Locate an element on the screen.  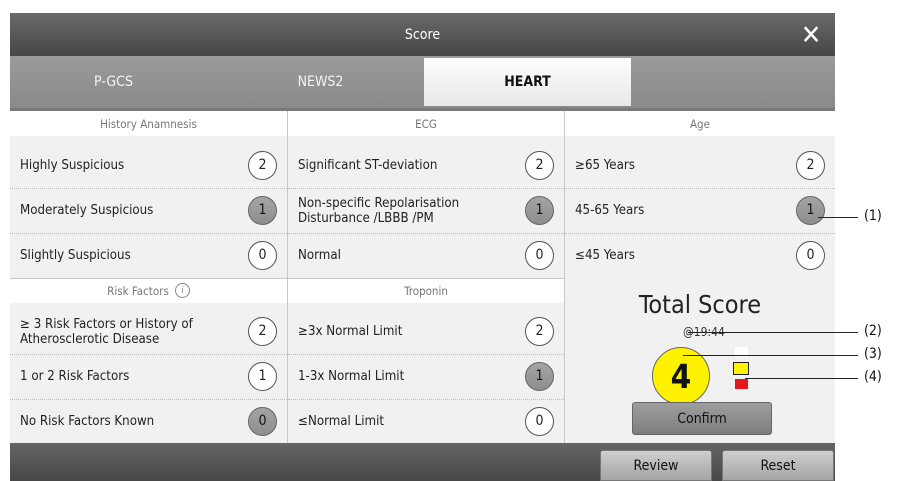
section-risk-header: Risk Factors i is located at coordinates (148, 290).